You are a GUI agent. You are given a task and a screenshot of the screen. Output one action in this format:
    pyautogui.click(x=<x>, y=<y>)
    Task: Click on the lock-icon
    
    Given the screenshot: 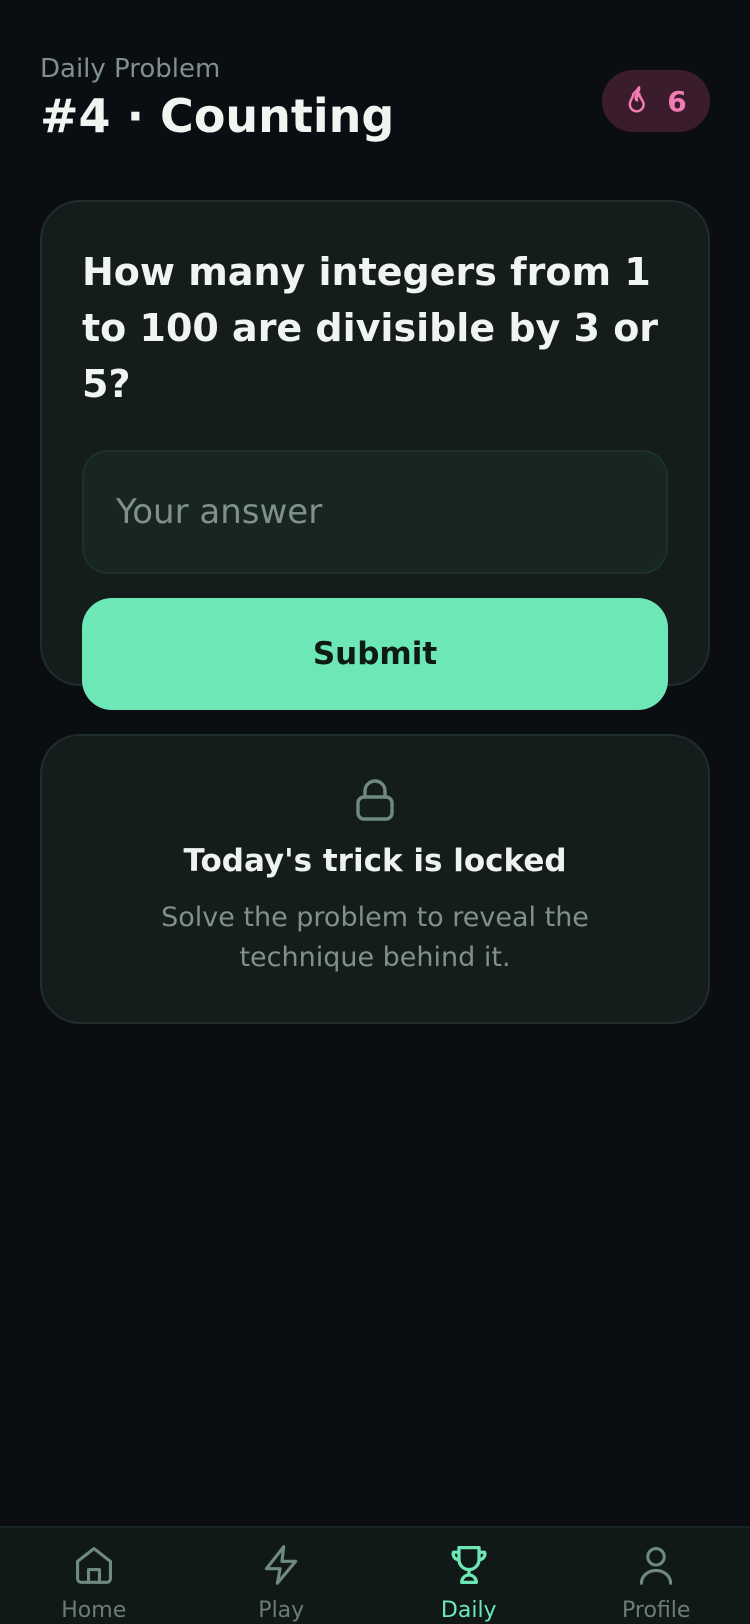 What is the action you would take?
    pyautogui.click(x=375, y=800)
    